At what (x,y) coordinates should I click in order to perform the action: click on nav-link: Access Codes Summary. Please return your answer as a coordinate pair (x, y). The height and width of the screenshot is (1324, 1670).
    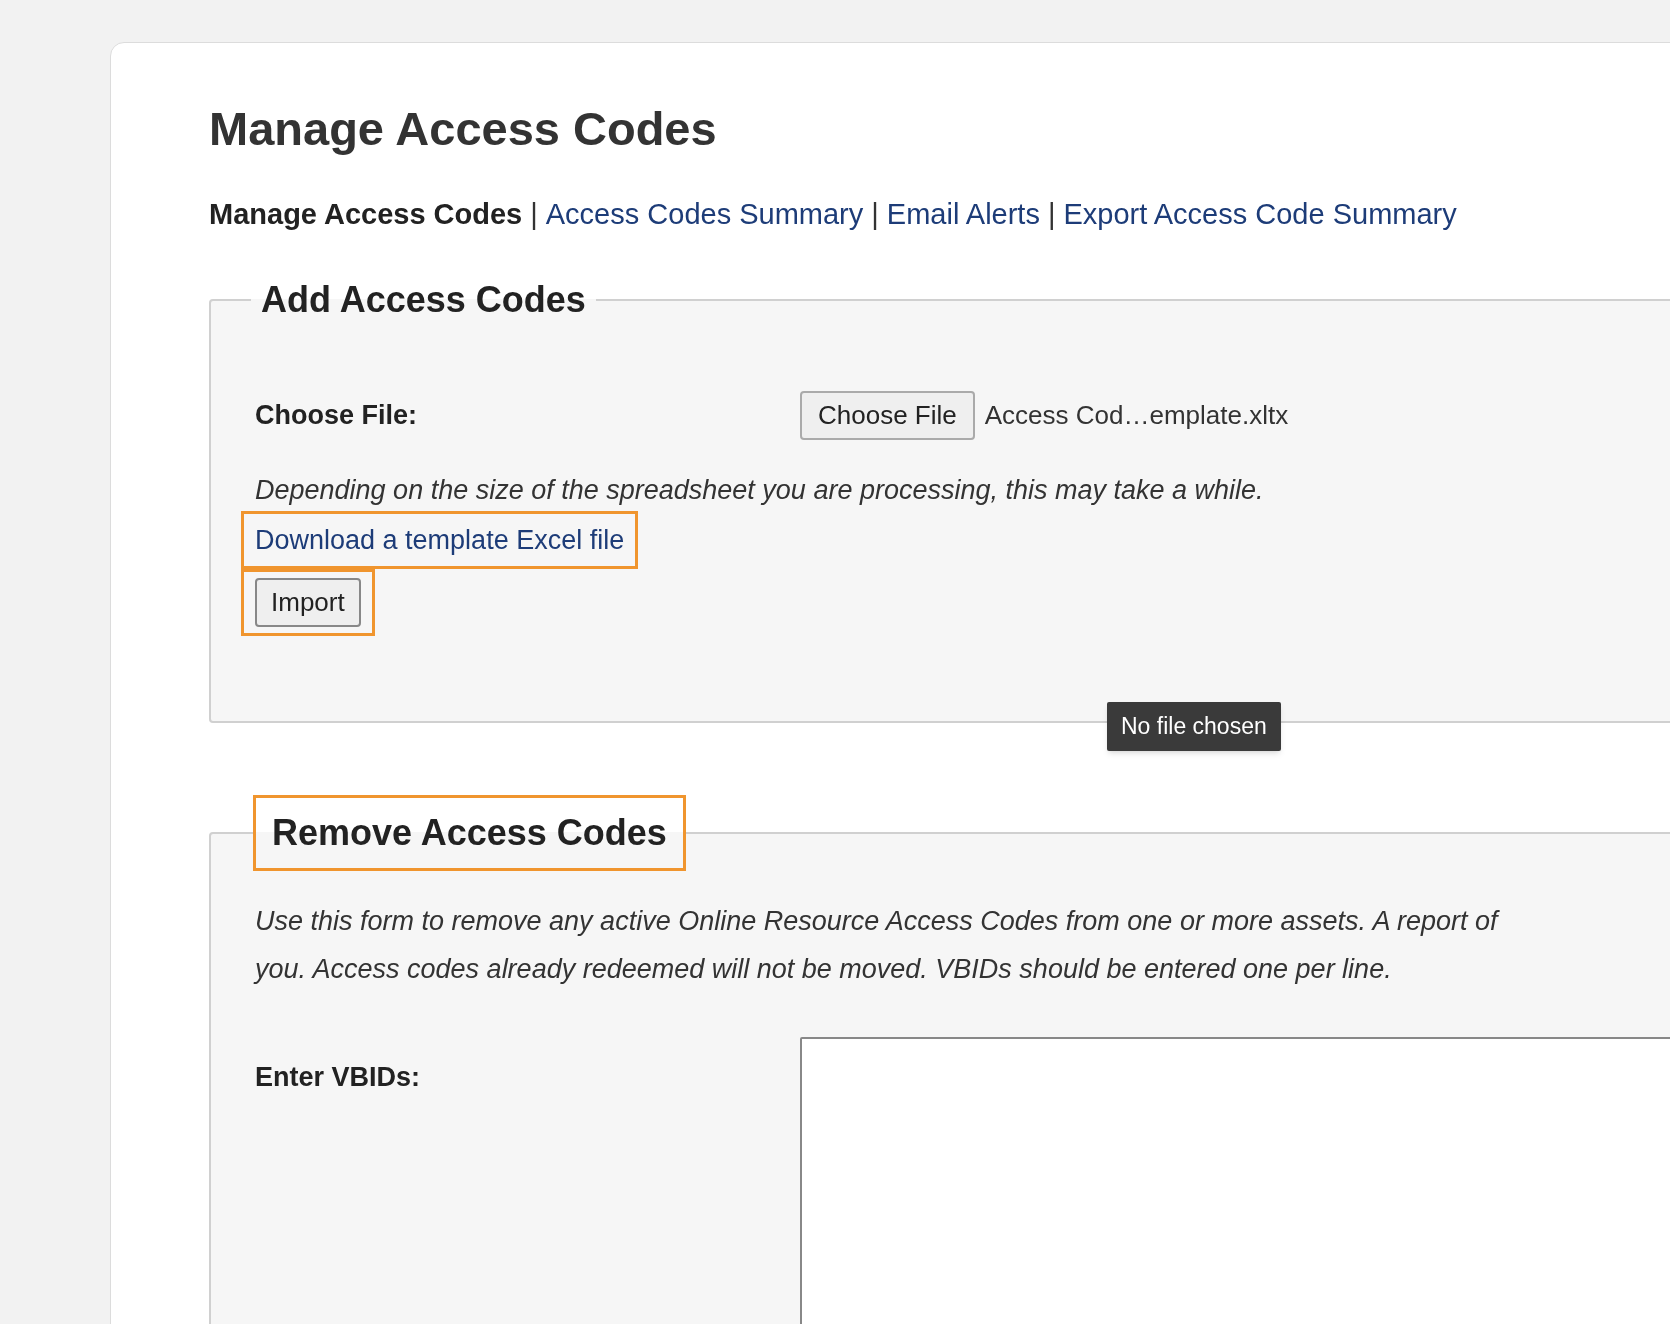
    Looking at the image, I should click on (704, 214).